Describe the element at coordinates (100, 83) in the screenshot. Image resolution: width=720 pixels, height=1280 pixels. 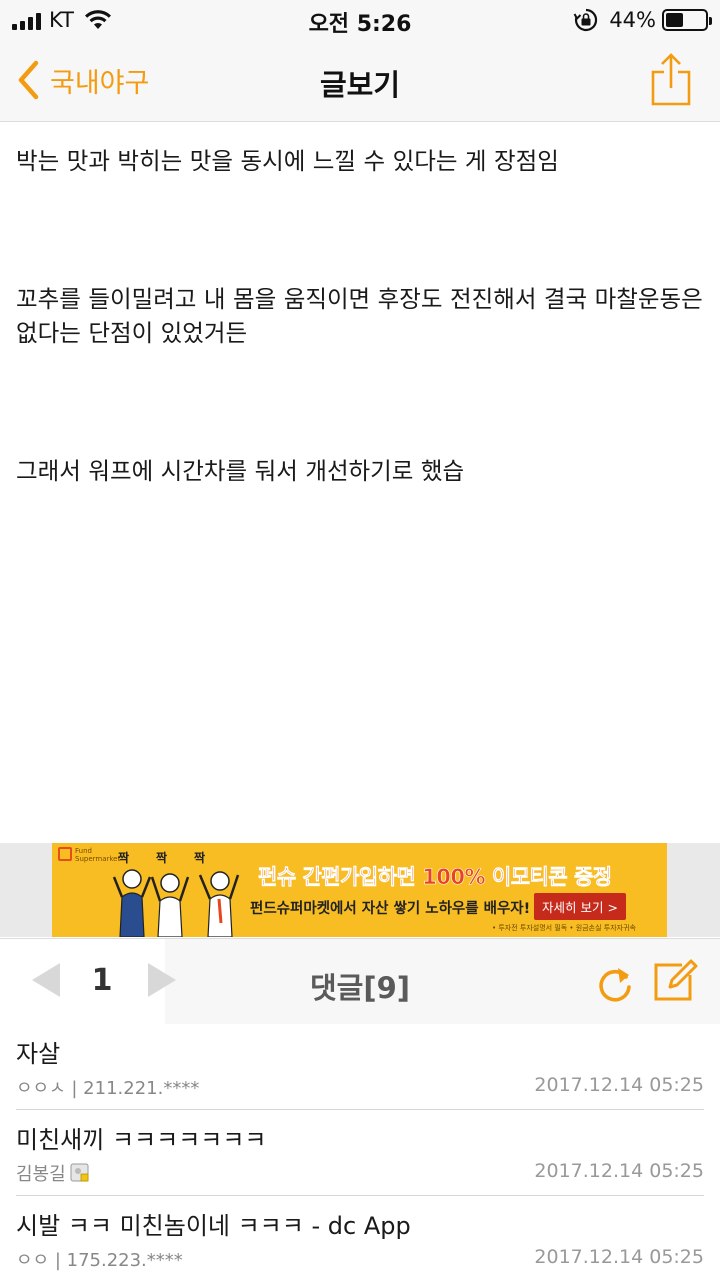
I see `back-button-label: 국내야구` at that location.